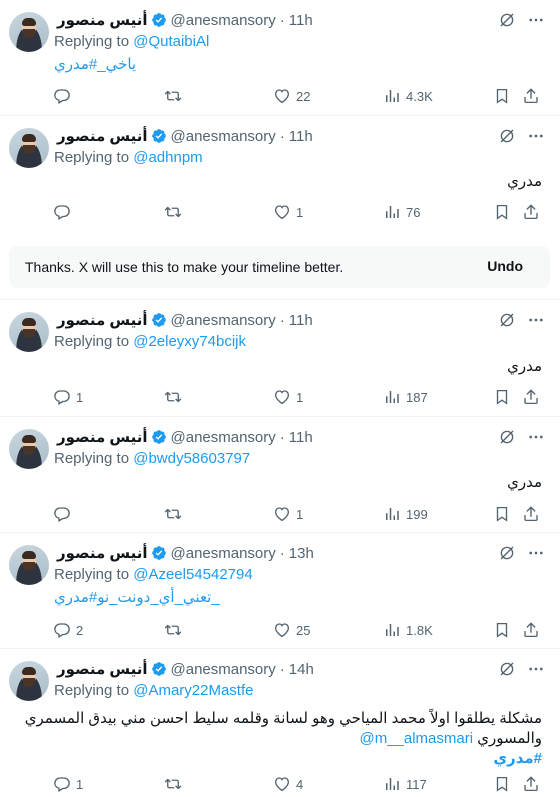 This screenshot has width=560, height=797. What do you see at coordinates (300, 397) in the screenshot?
I see `like-count: 1` at bounding box center [300, 397].